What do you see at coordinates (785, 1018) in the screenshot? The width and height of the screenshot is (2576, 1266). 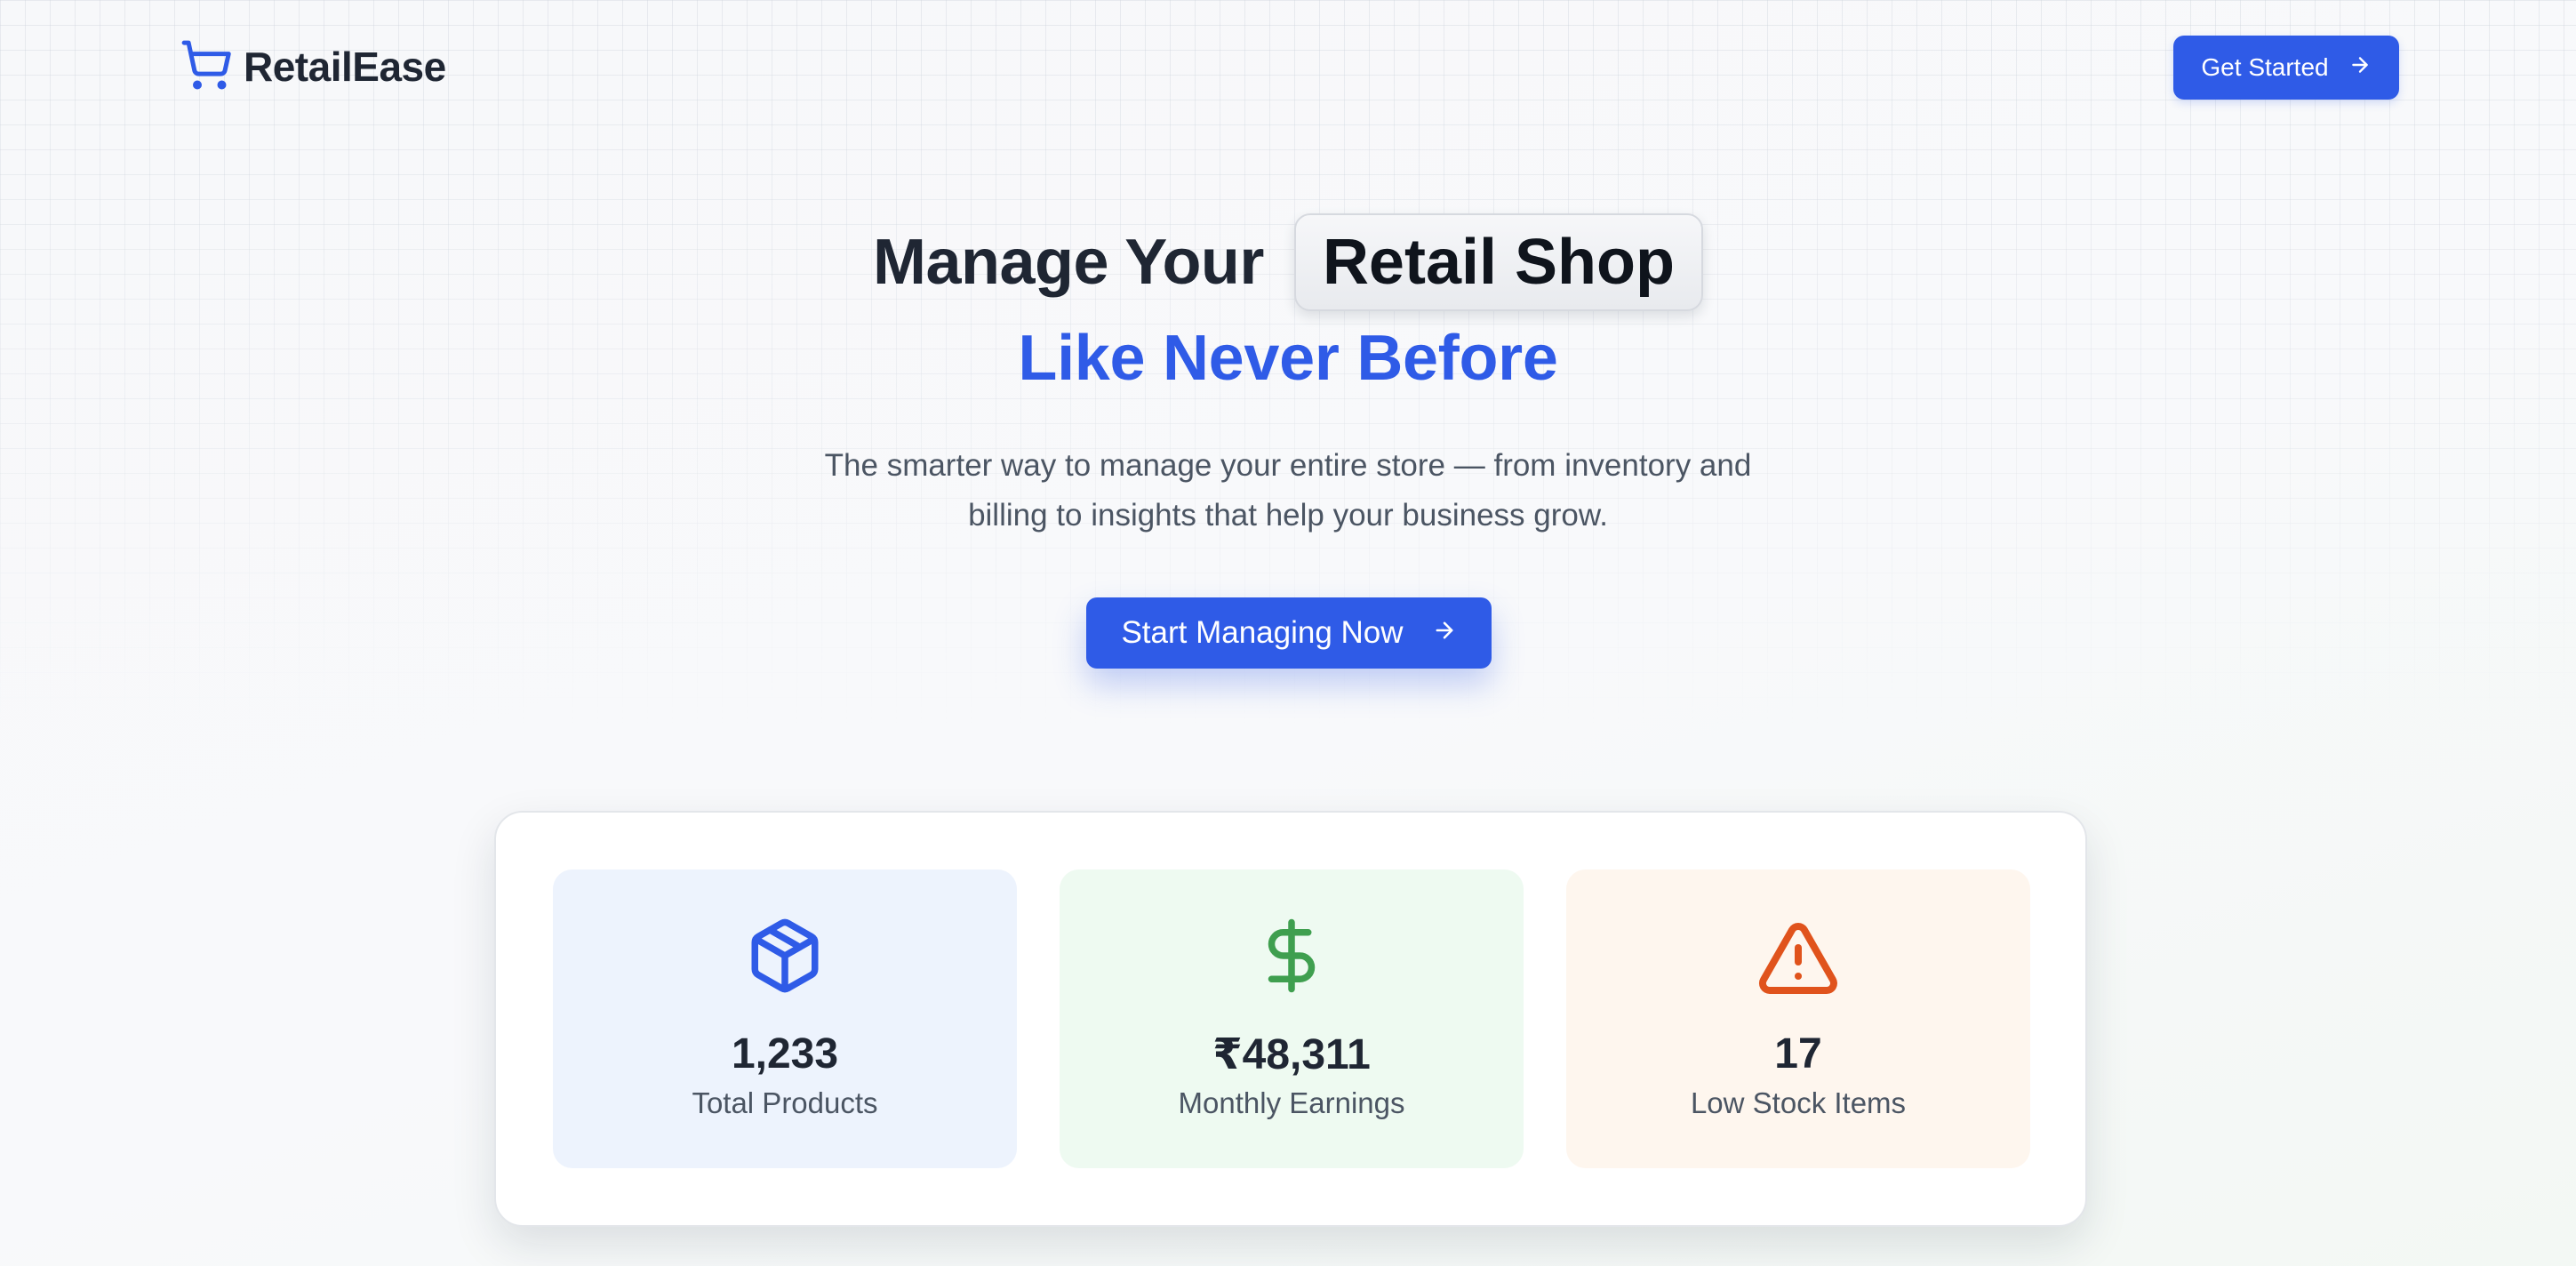 I see `stat-card-total-products: 1,233 Total Products` at bounding box center [785, 1018].